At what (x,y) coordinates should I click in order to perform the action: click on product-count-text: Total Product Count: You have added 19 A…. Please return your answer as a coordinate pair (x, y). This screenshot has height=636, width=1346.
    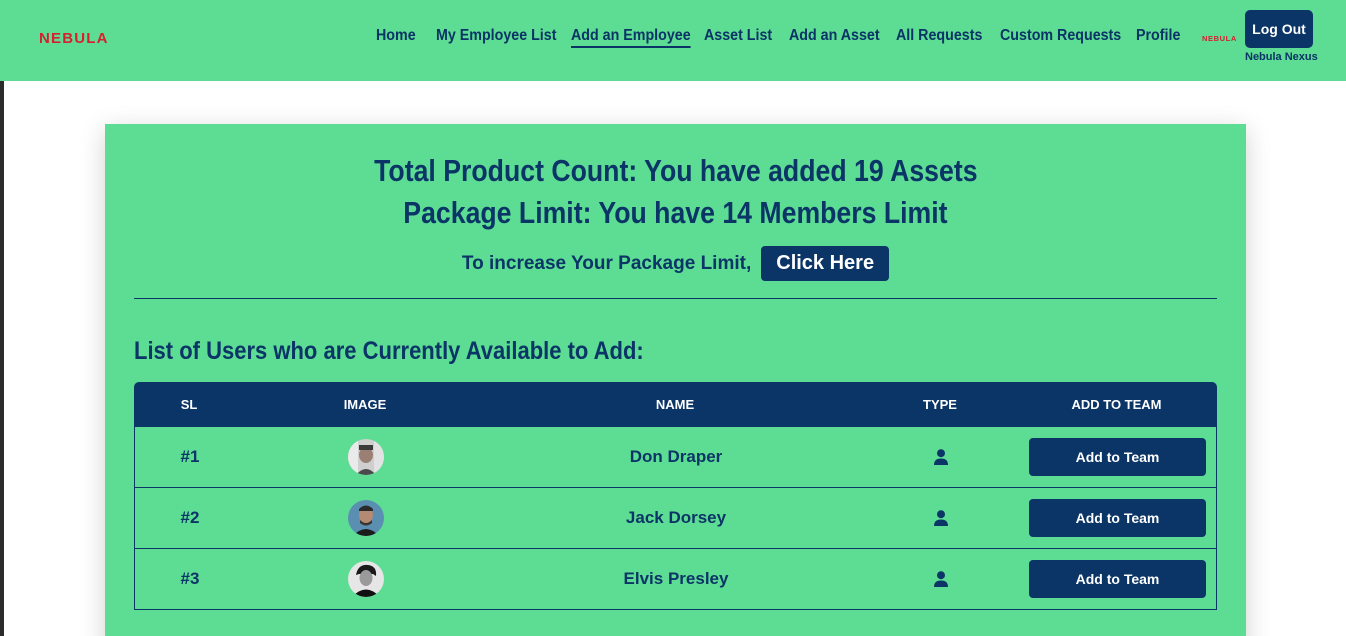
    Looking at the image, I should click on (675, 170).